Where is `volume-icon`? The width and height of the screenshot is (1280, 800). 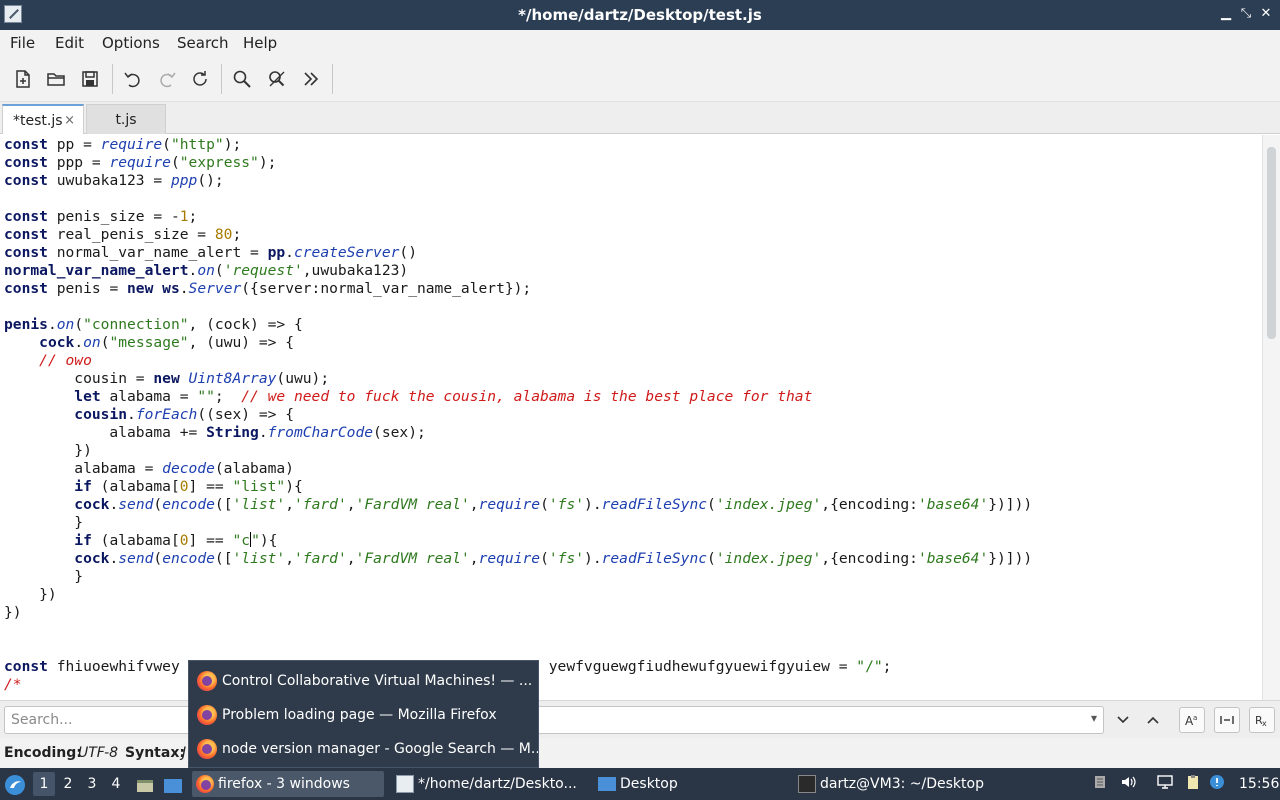
volume-icon is located at coordinates (1128, 784).